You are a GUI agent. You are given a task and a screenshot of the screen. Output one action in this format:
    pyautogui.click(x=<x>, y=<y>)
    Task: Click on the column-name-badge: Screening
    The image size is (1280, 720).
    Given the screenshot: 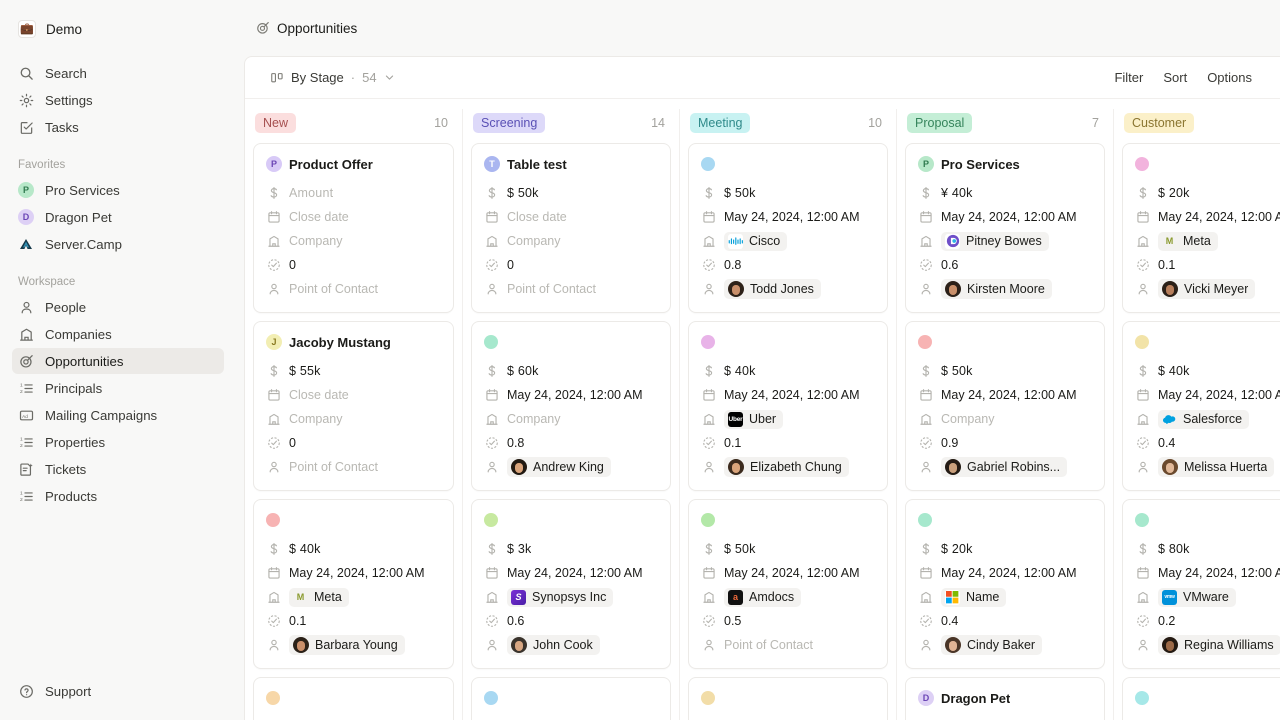 What is the action you would take?
    pyautogui.click(x=509, y=123)
    